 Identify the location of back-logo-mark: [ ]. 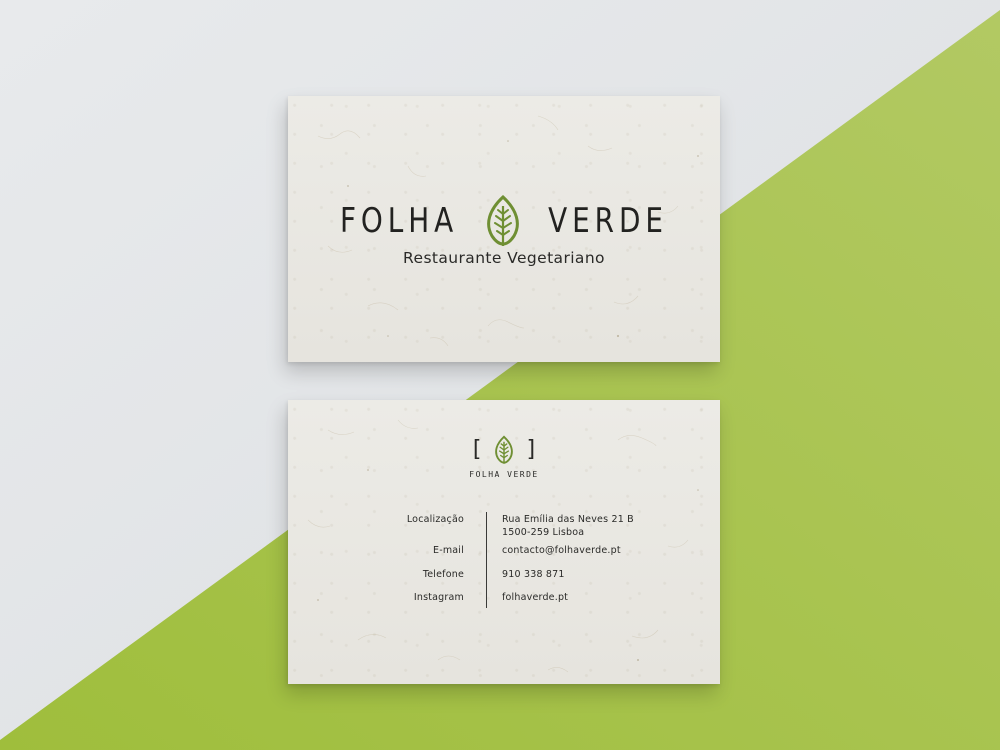
(504, 450).